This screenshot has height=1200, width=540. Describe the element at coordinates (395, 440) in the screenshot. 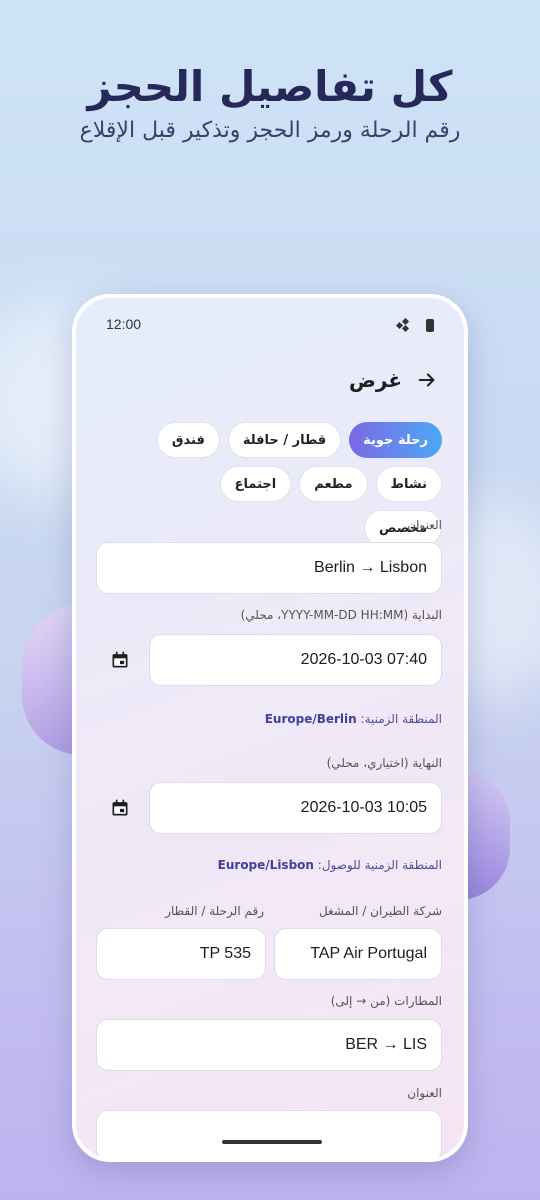

I see `chip-flight: رحلة جوية` at that location.